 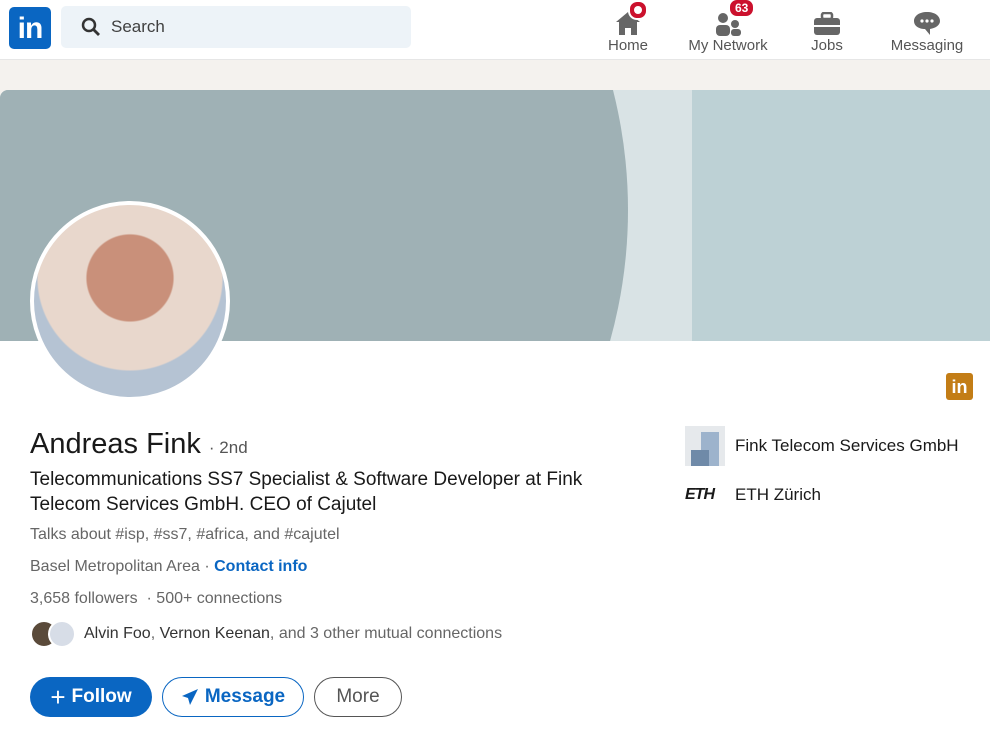 I want to click on location: Basel Metropolitan Area ·, so click(x=120, y=566).